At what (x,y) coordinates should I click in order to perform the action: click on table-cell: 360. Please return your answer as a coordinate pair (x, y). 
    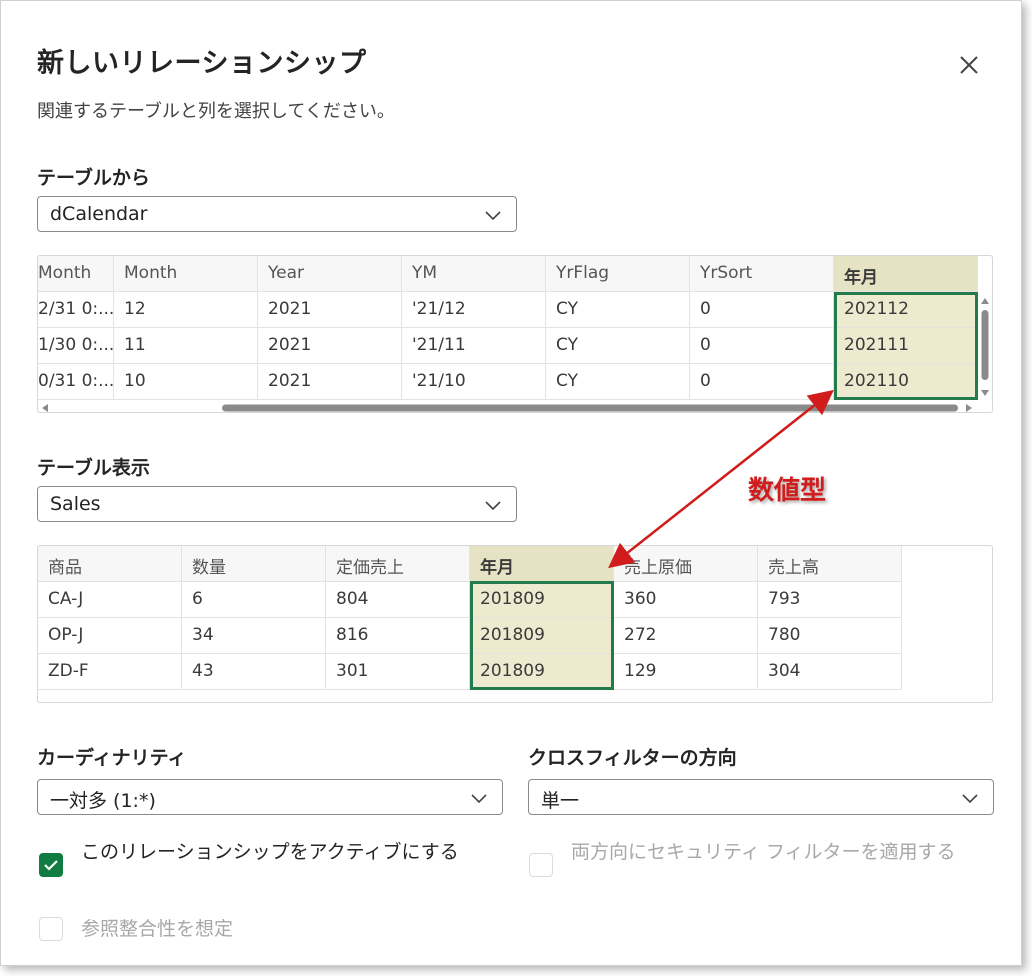
    Looking at the image, I should click on (686, 600).